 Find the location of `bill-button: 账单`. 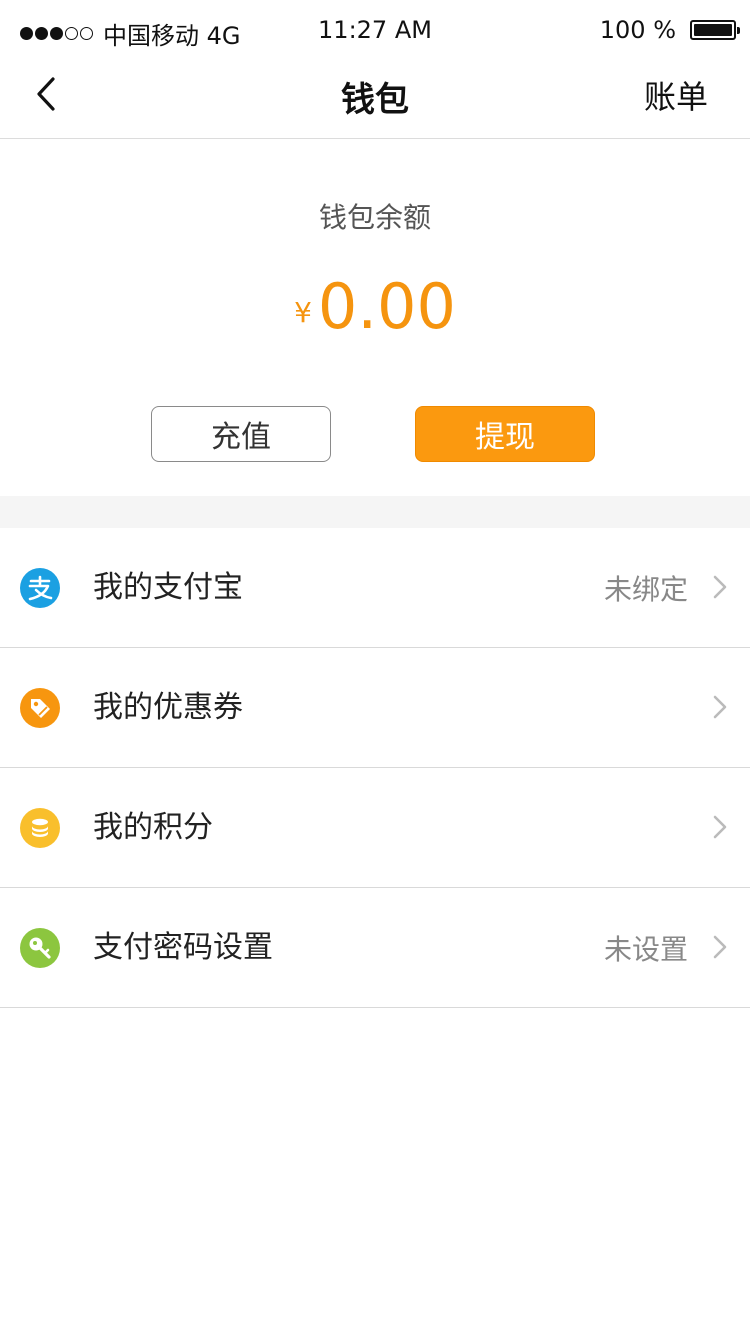

bill-button: 账单 is located at coordinates (676, 95).